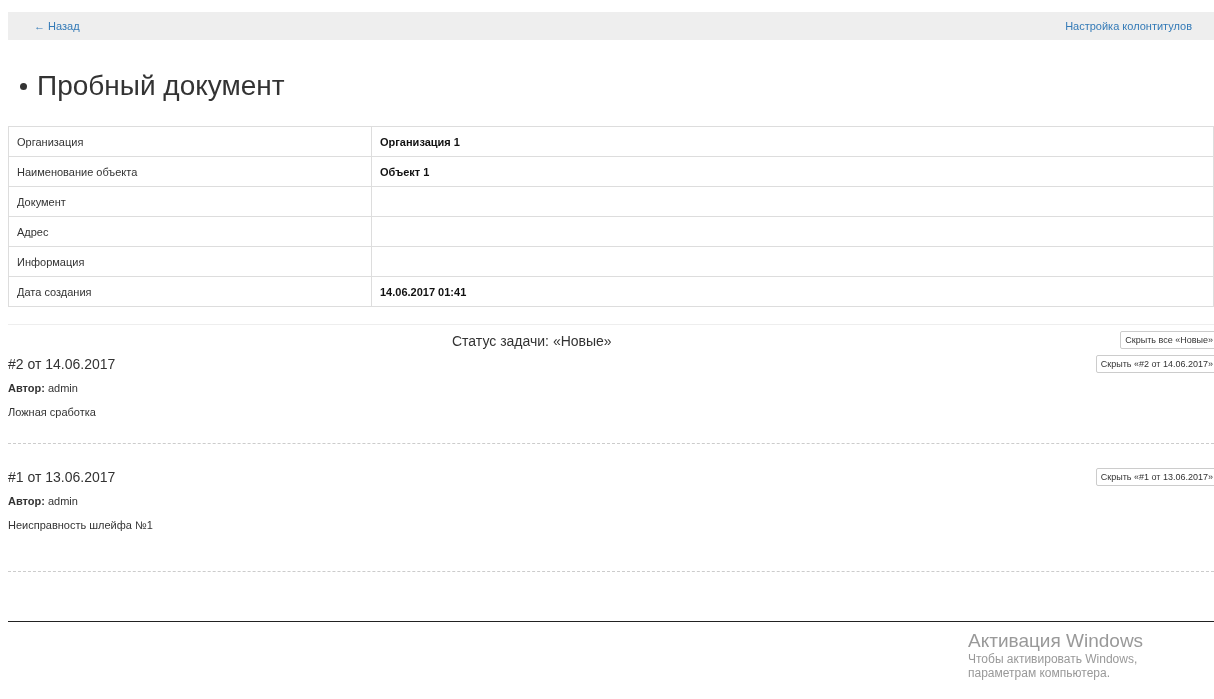 The height and width of the screenshot is (699, 1214). I want to click on hide-task-button: Скрыть «#1 от 13.06.2017», so click(1154, 477).